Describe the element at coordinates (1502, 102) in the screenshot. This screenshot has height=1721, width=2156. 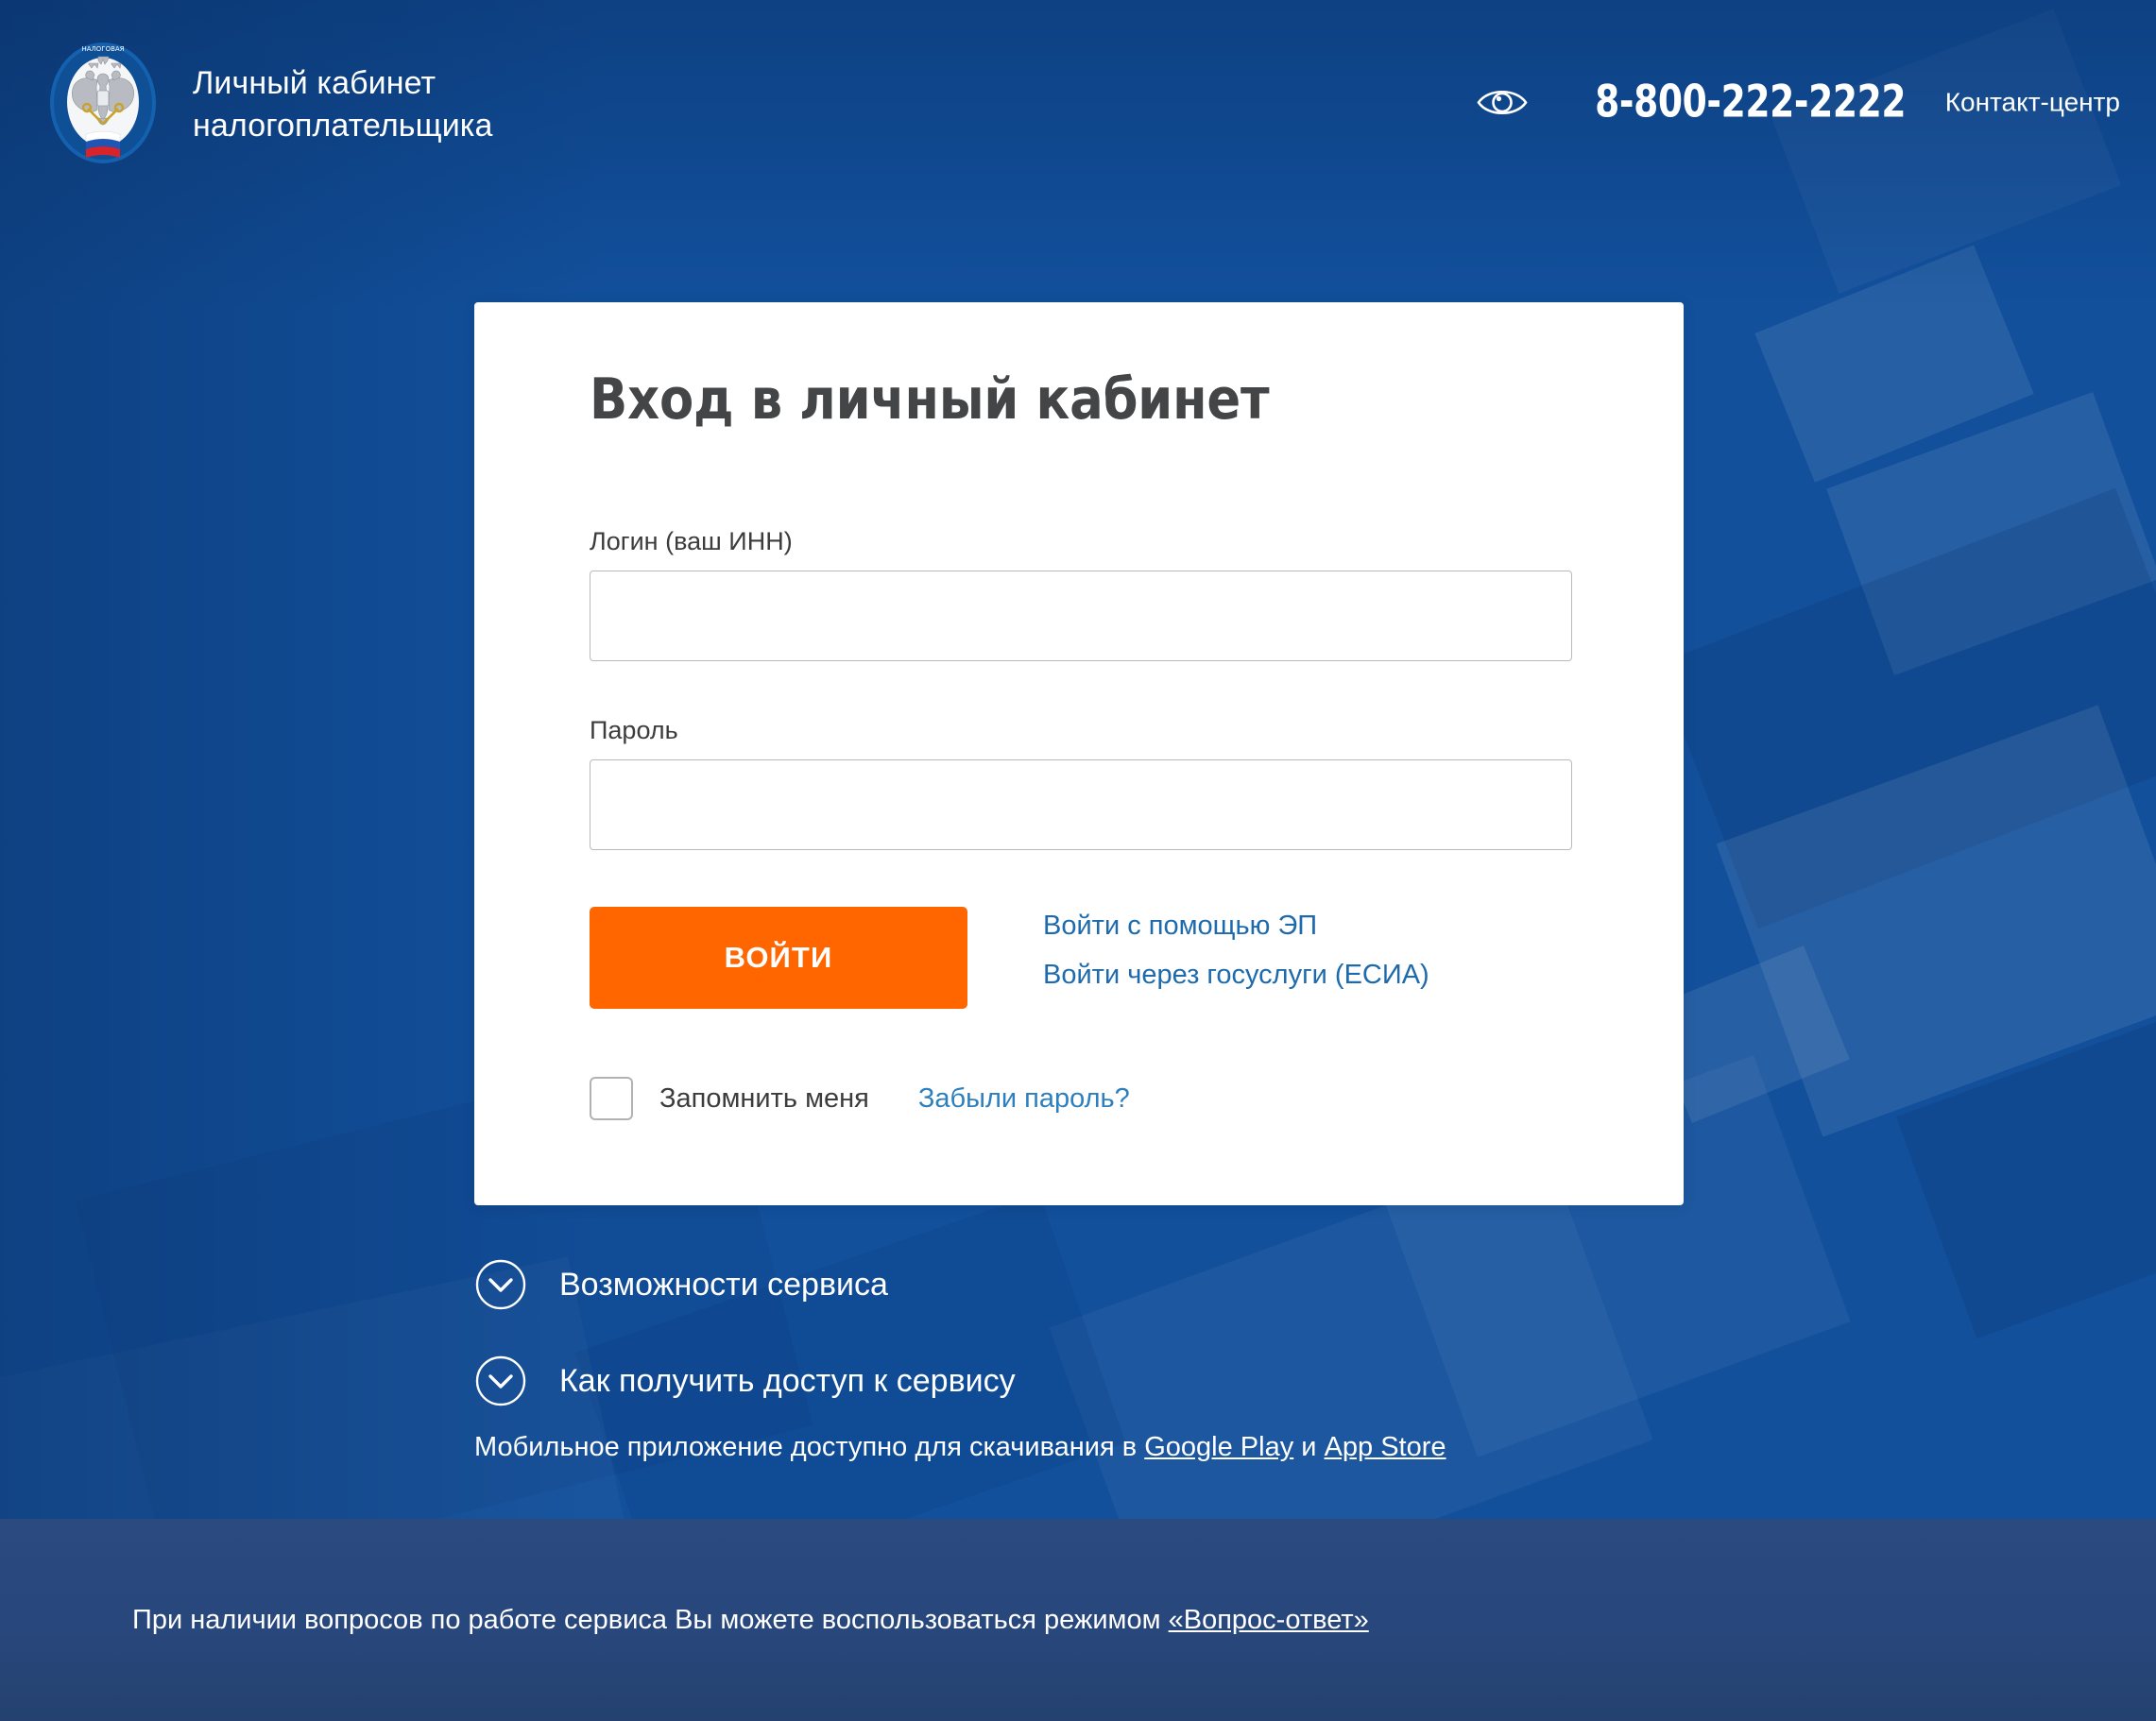
I see `eye-icon` at that location.